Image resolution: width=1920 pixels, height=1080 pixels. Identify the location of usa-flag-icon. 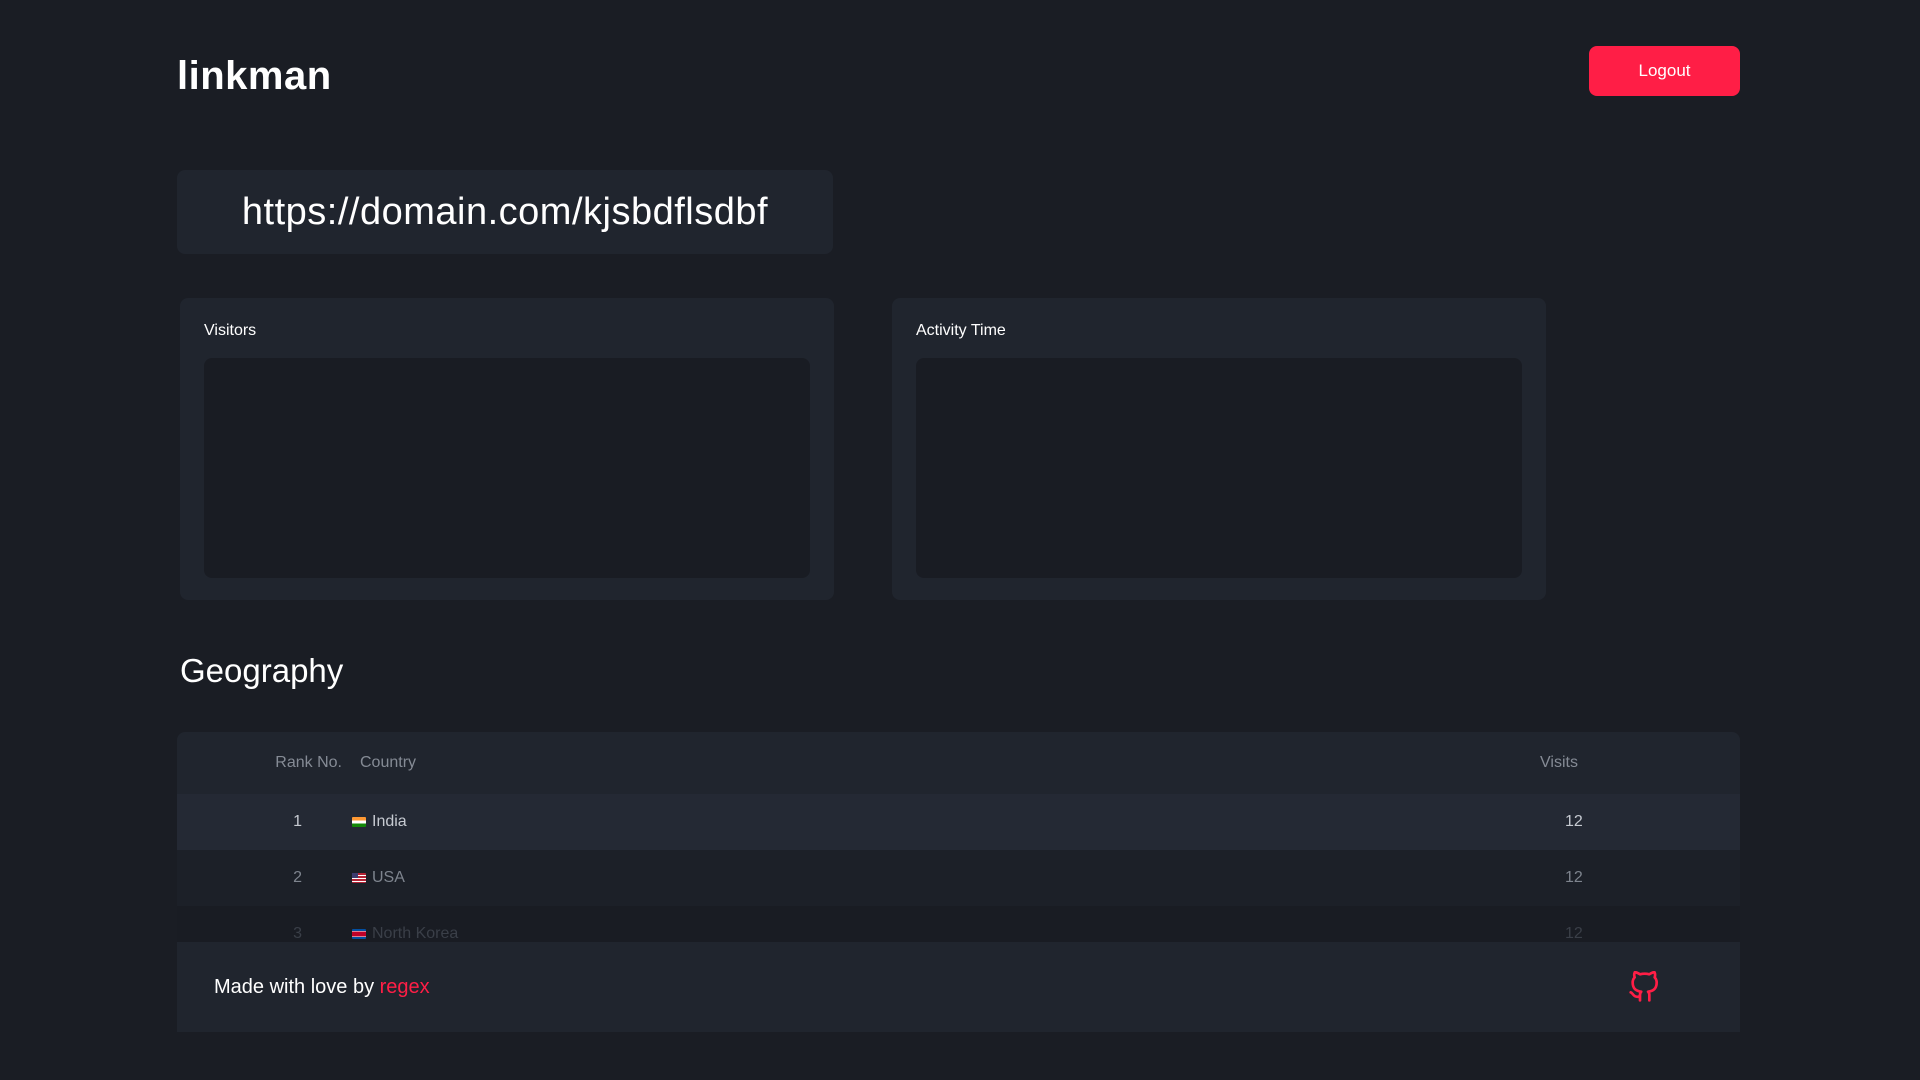
(359, 878).